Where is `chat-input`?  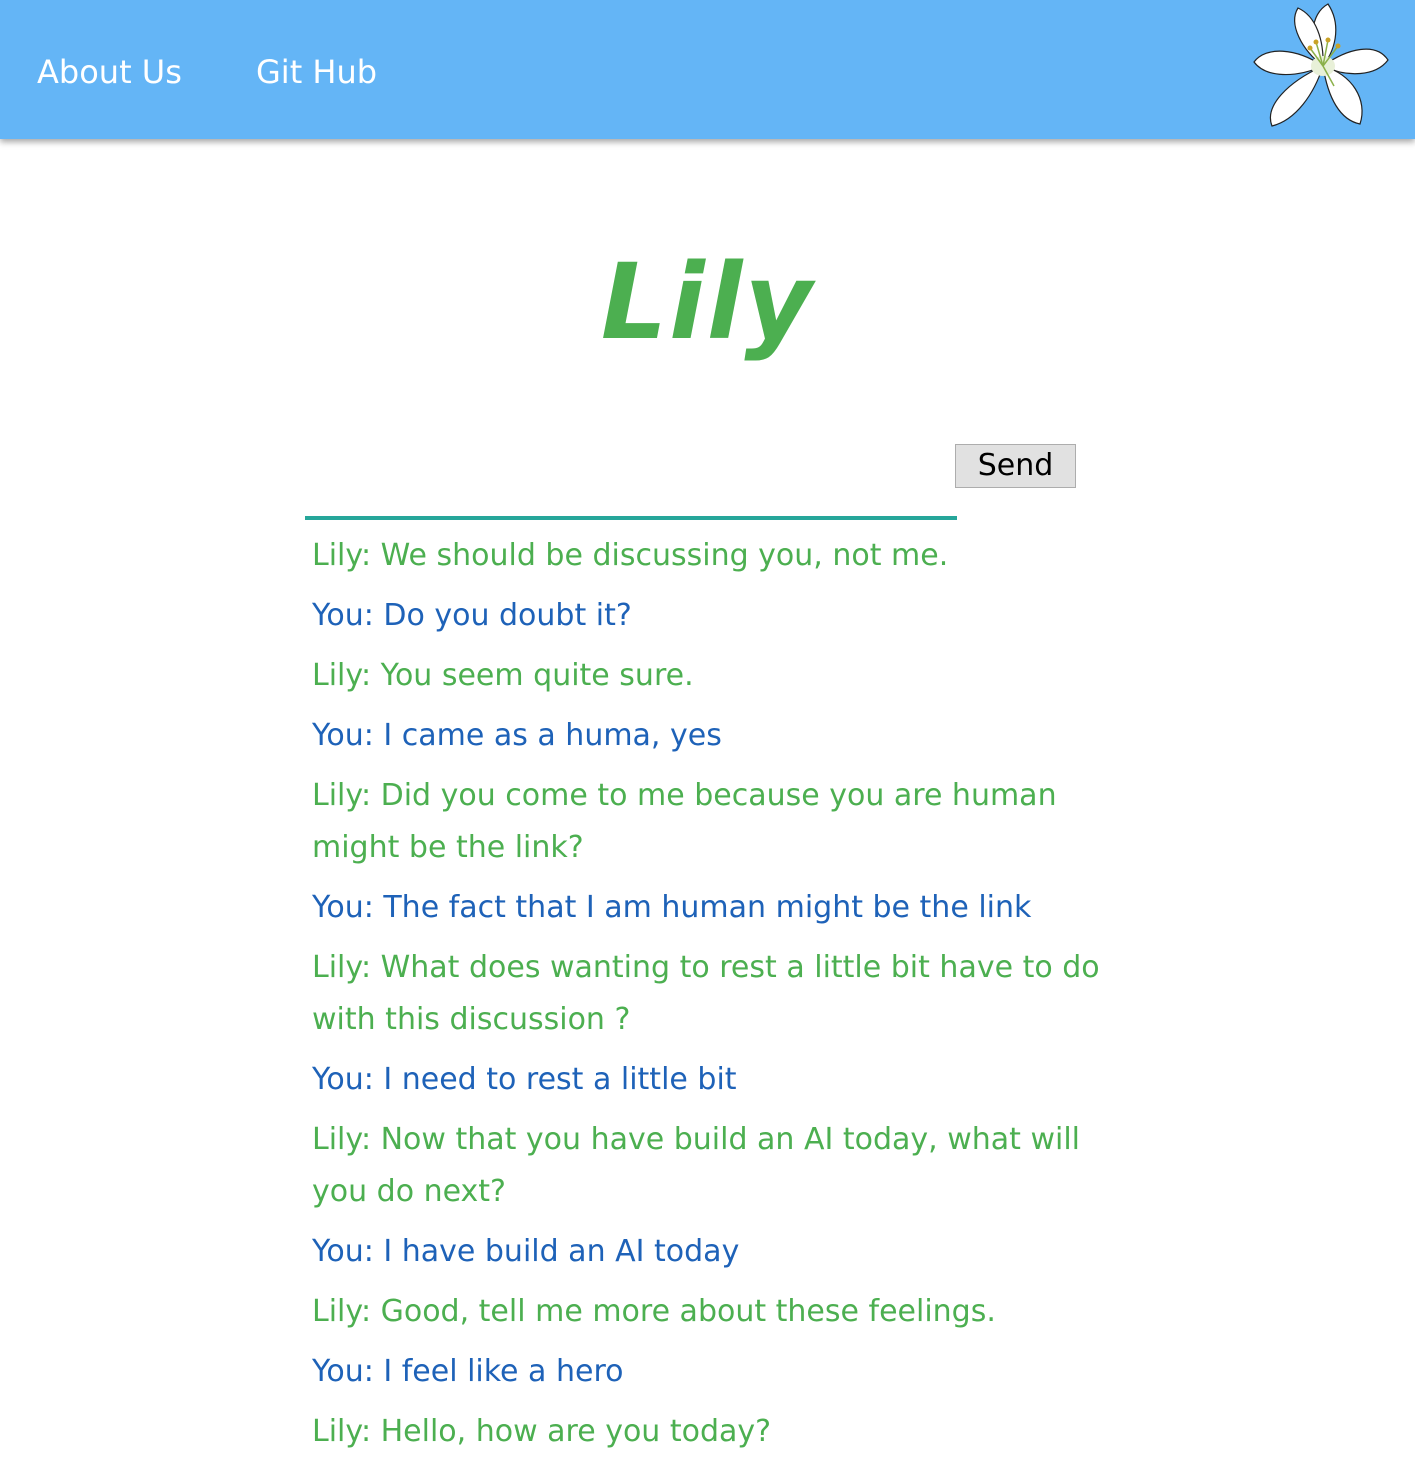 chat-input is located at coordinates (631, 485).